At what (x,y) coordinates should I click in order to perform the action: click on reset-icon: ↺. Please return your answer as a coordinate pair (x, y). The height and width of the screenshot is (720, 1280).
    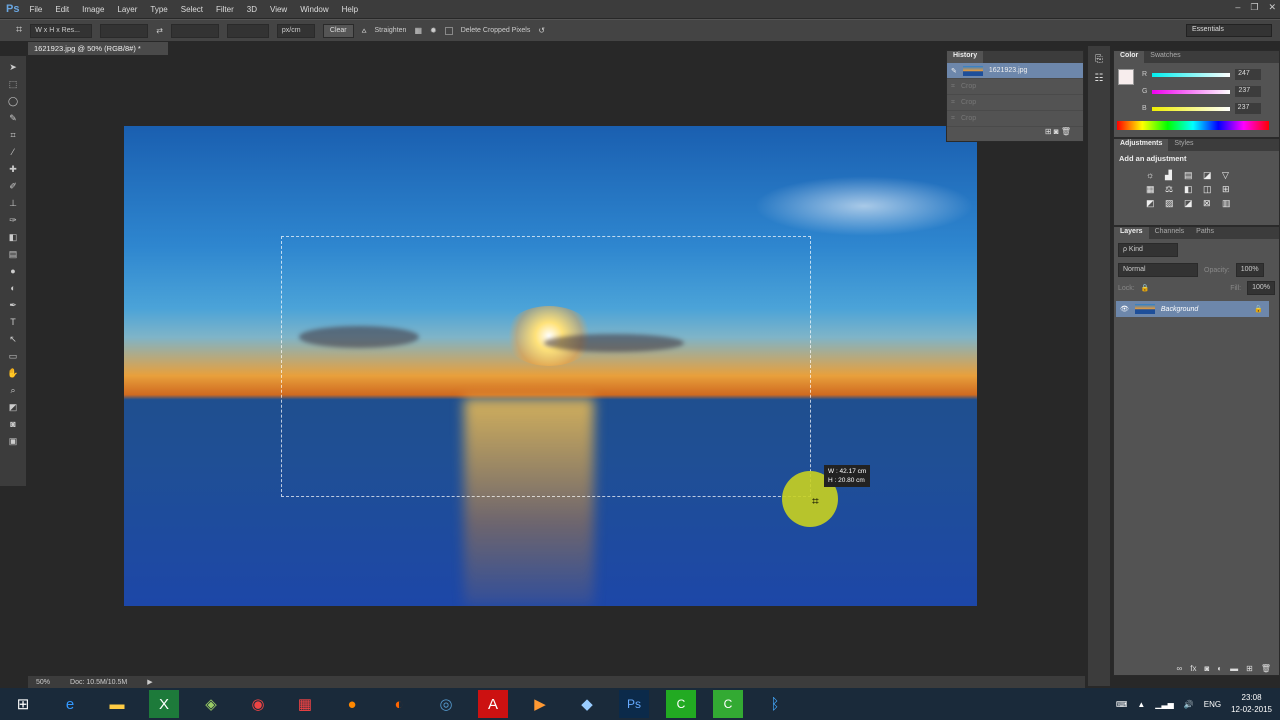
    Looking at the image, I should click on (541, 30).